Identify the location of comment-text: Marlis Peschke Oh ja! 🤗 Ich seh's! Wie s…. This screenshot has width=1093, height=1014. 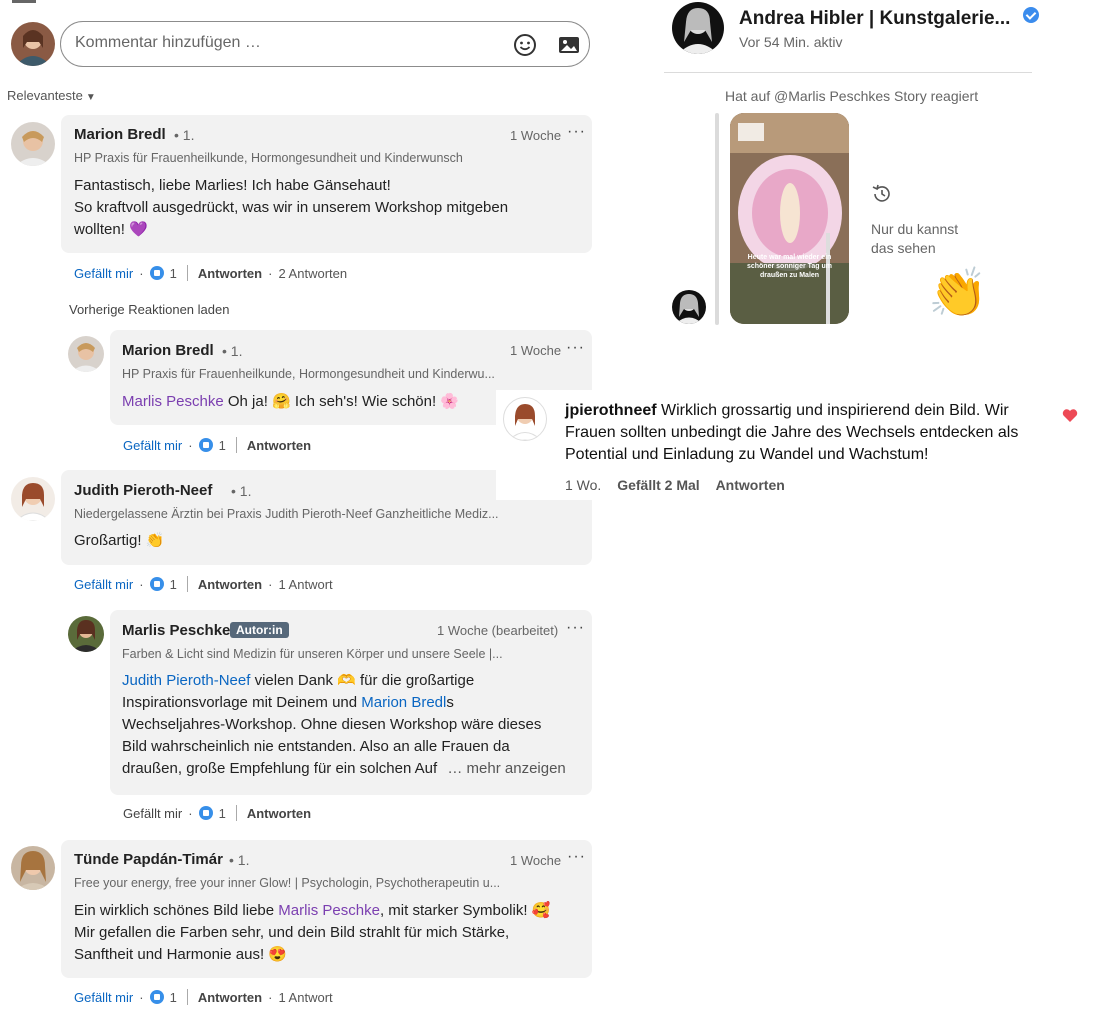
(291, 401).